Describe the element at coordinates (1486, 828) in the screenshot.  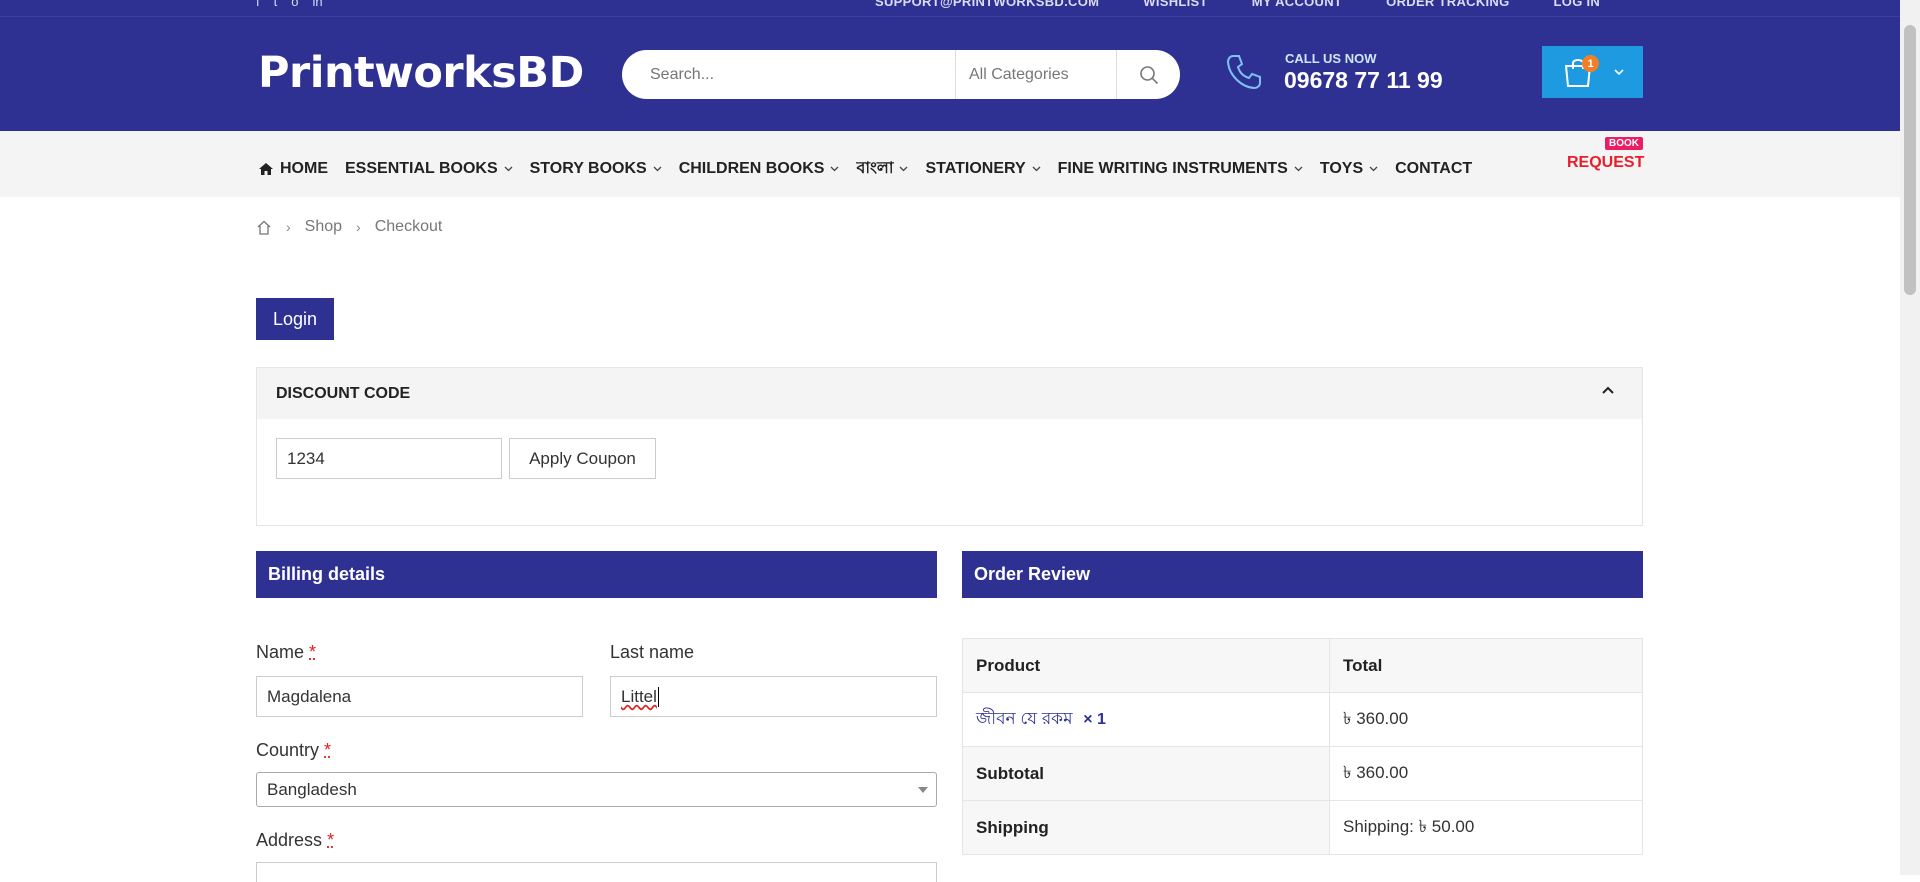
I see `shipping-value: Shipping: ৳ 50.00` at that location.